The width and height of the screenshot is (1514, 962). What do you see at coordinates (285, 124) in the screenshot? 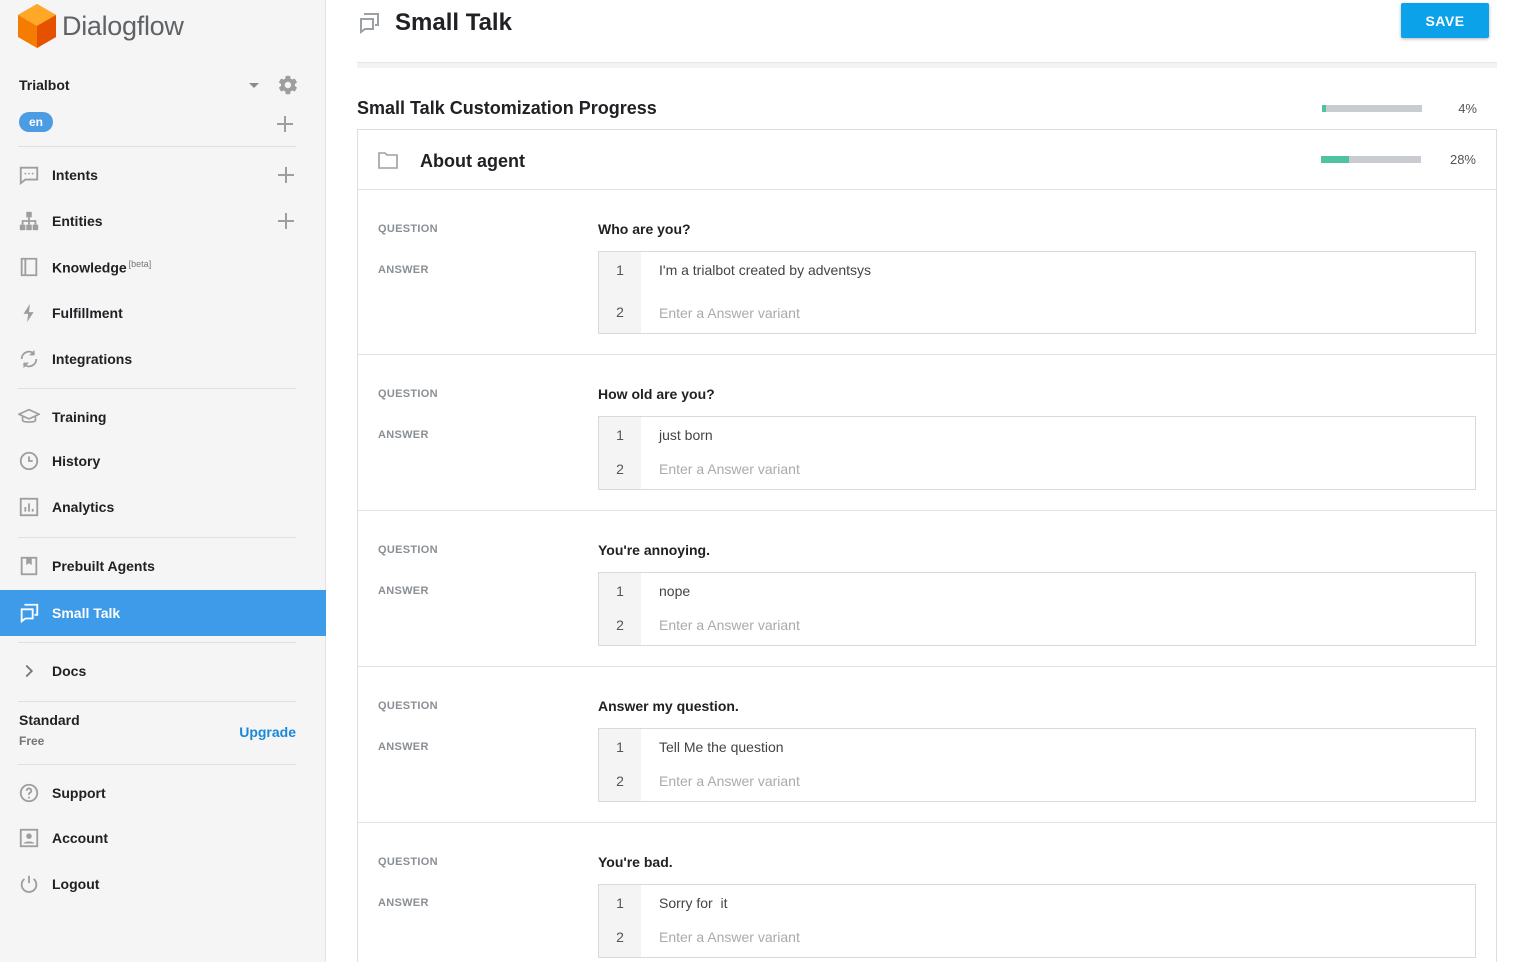
I see `add-language-icon` at bounding box center [285, 124].